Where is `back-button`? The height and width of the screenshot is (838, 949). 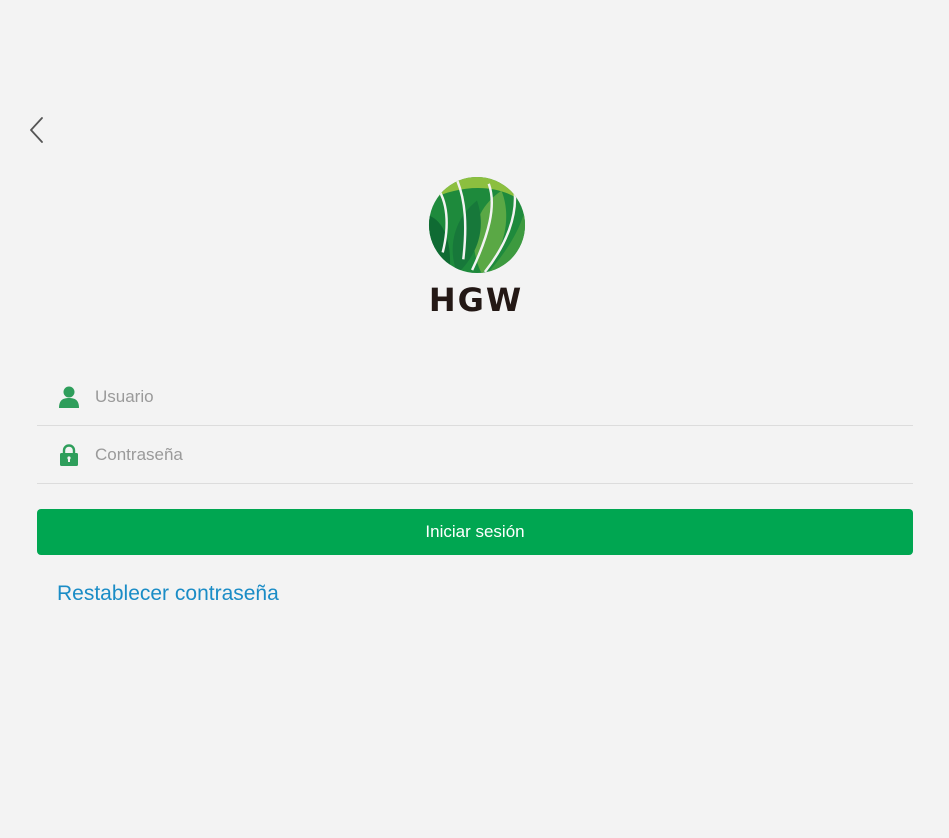 back-button is located at coordinates (37, 130).